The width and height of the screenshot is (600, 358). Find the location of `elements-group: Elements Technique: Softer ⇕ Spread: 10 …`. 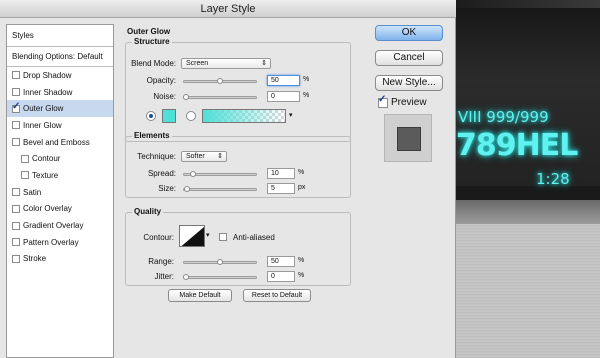

elements-group: Elements Technique: Softer ⇕ Spread: 10 … is located at coordinates (238, 164).